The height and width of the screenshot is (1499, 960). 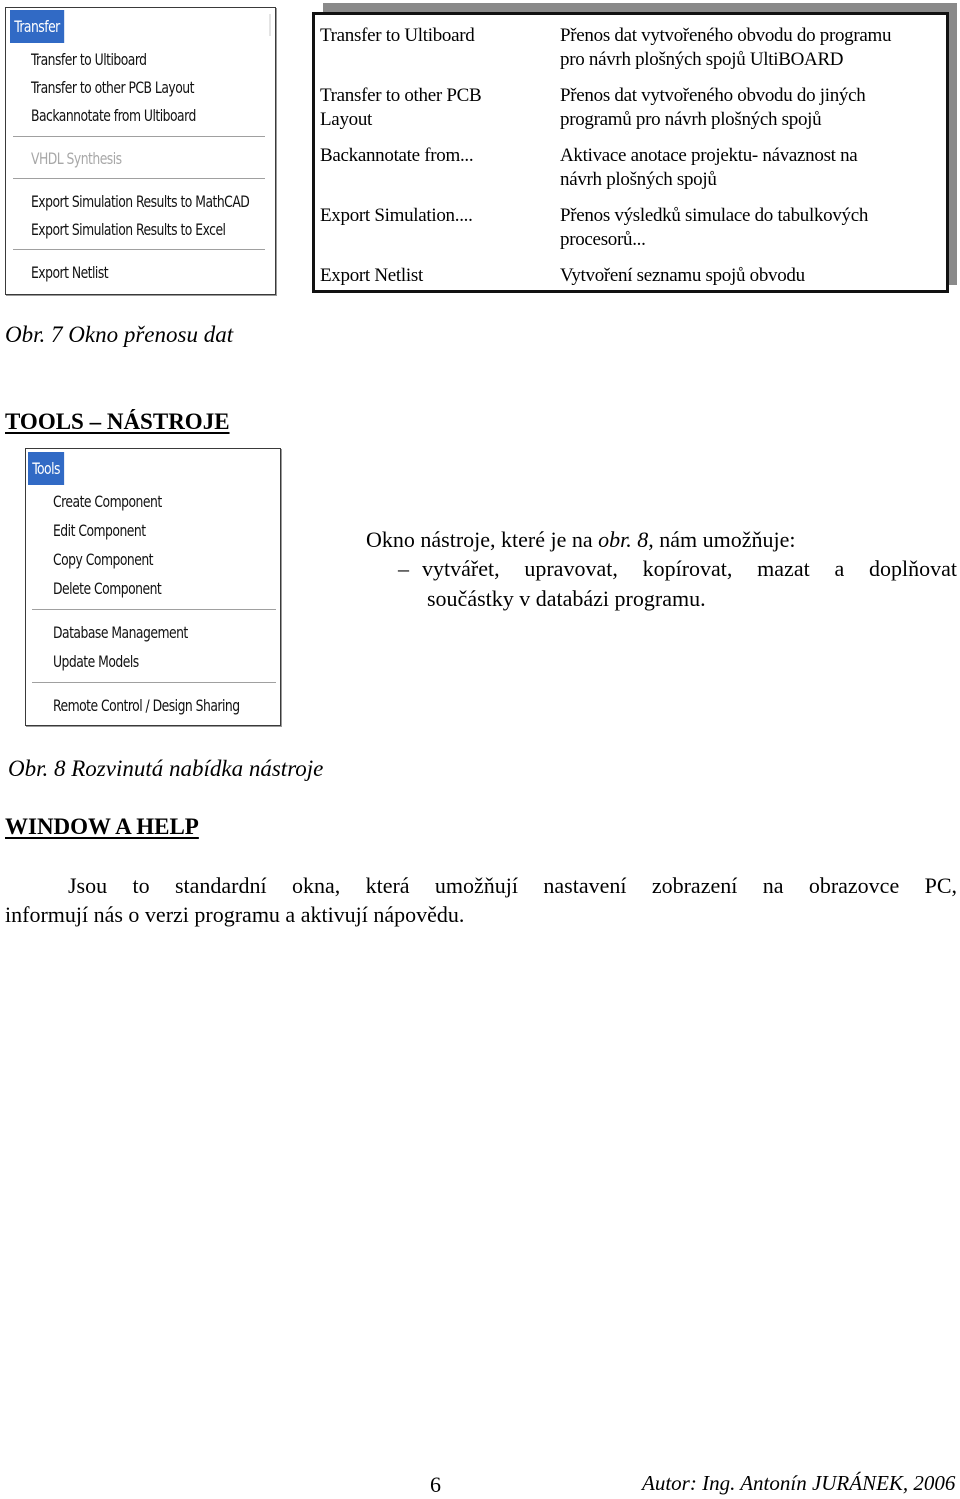 I want to click on page-number: 6, so click(x=435, y=1484).